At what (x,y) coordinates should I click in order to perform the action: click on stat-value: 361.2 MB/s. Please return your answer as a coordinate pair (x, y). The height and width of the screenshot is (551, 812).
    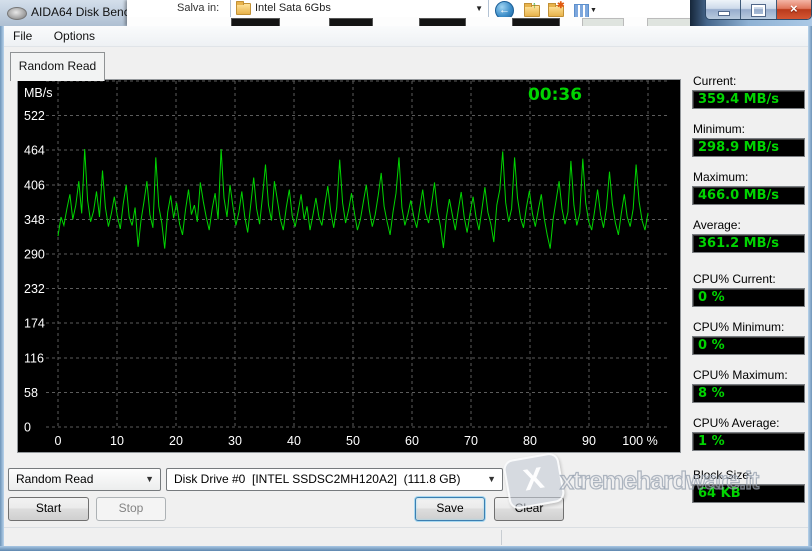
    Looking at the image, I should click on (748, 243).